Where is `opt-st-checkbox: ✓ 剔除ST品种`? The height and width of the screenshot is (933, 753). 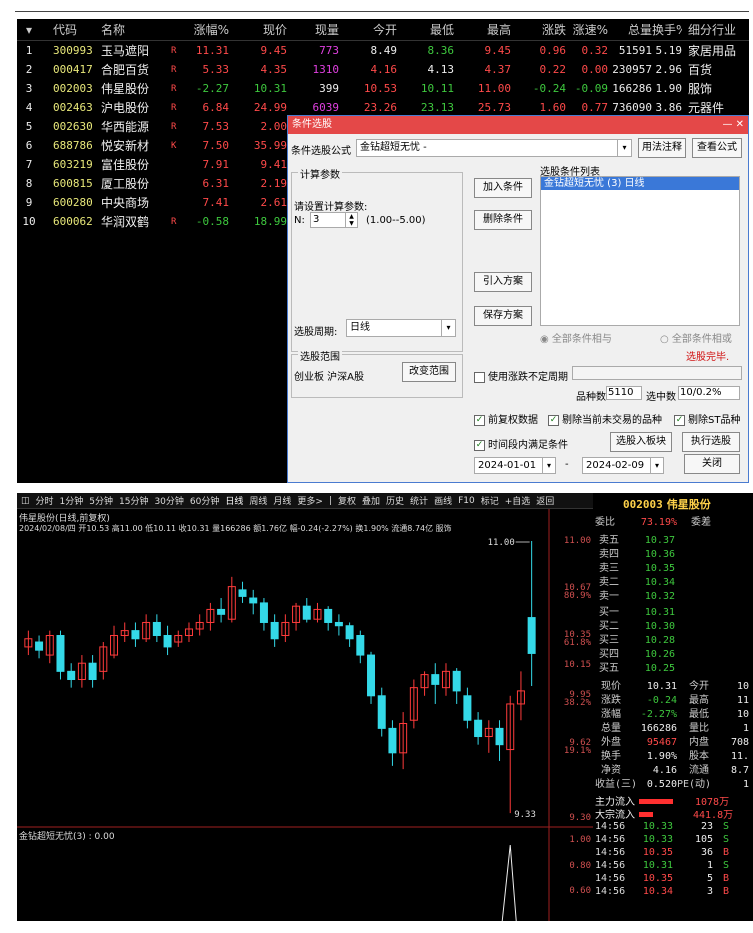
opt-st-checkbox: ✓ 剔除ST品种 is located at coordinates (707, 418).